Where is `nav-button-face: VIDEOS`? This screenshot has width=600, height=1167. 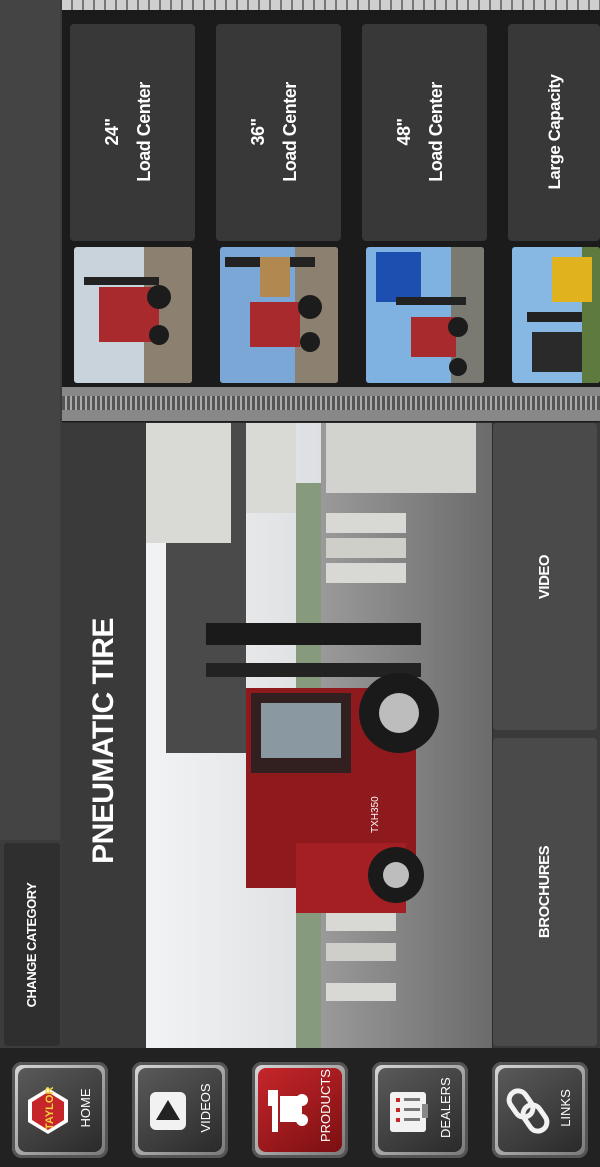 nav-button-face: VIDEOS is located at coordinates (180, 1110).